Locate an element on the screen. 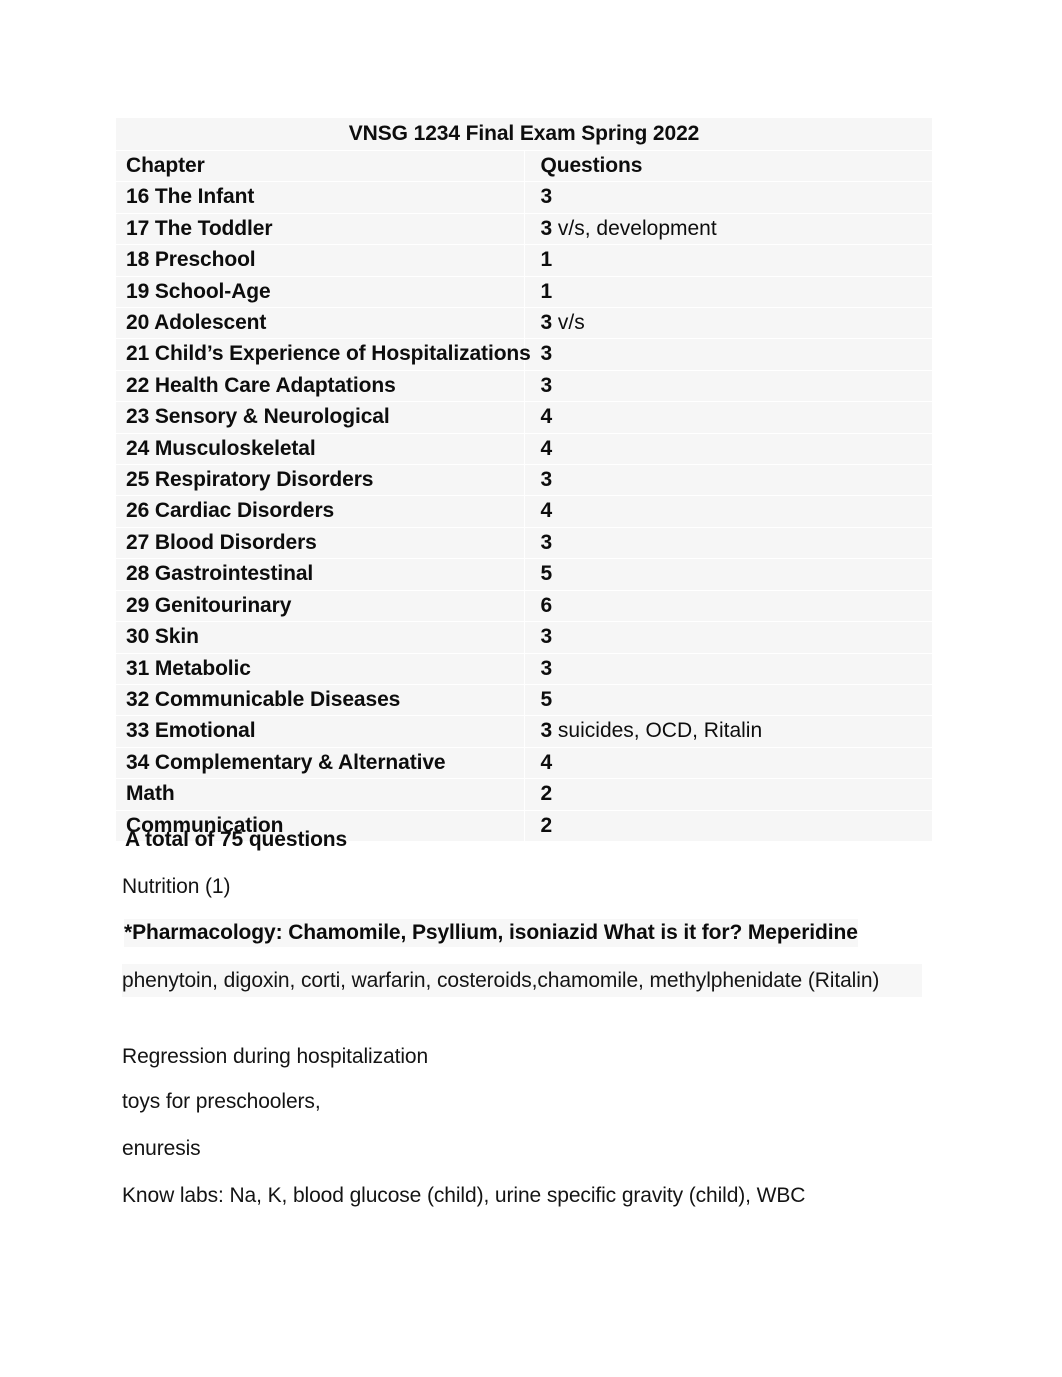 The width and height of the screenshot is (1062, 1377). table-row: 23 Sensory & Neurological 4 is located at coordinates (524, 417).